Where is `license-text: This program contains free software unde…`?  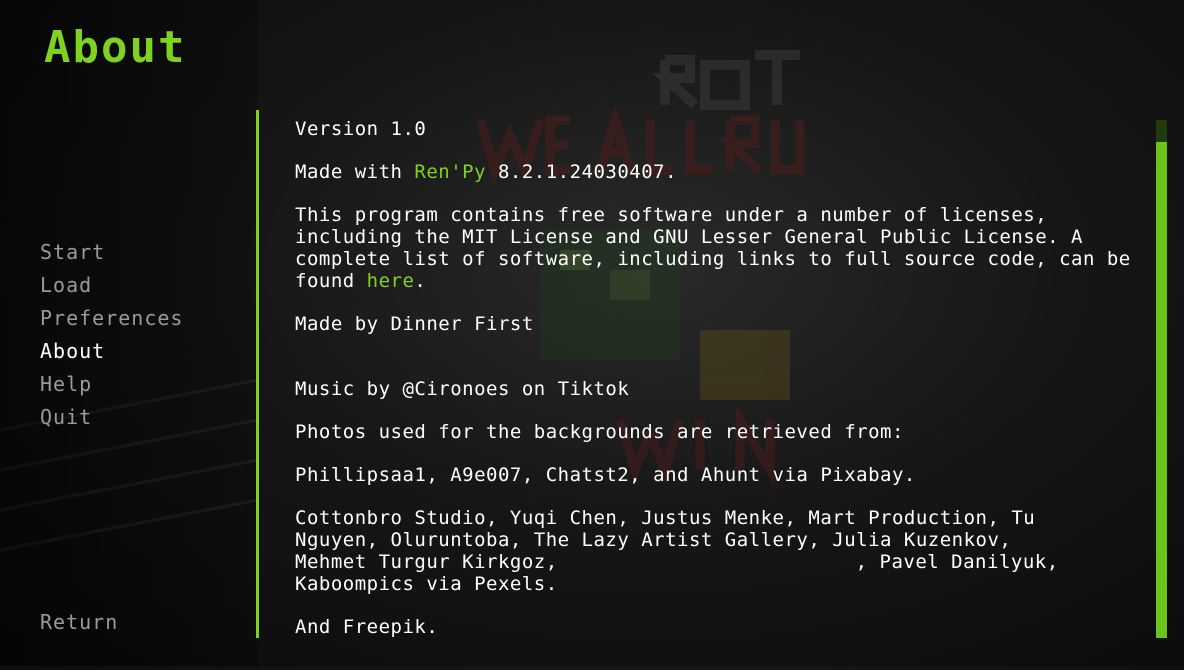
license-text: This program contains free software unde… is located at coordinates (720, 248).